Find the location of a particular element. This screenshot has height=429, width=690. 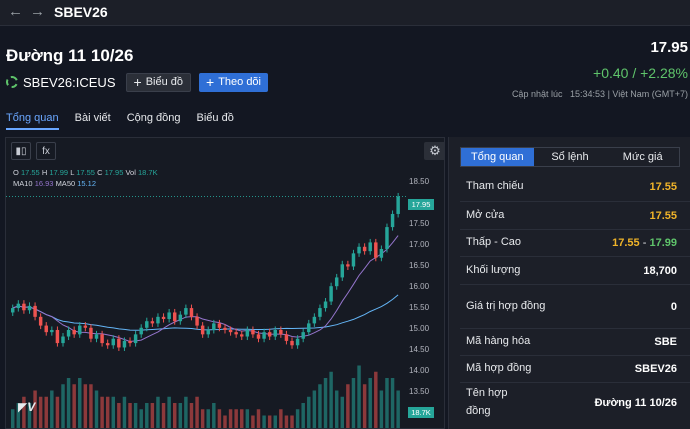

volume-label: Vol is located at coordinates (130, 172).